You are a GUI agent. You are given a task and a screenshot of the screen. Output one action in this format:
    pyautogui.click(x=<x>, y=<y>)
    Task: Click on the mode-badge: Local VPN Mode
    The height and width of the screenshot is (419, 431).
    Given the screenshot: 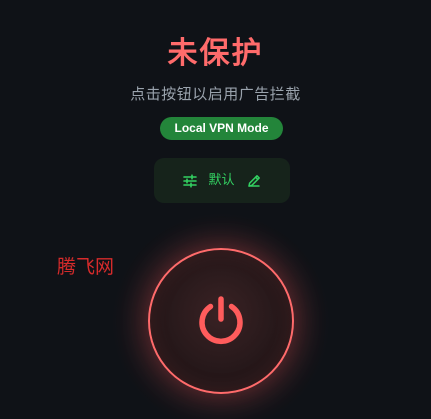 What is the action you would take?
    pyautogui.click(x=221, y=128)
    